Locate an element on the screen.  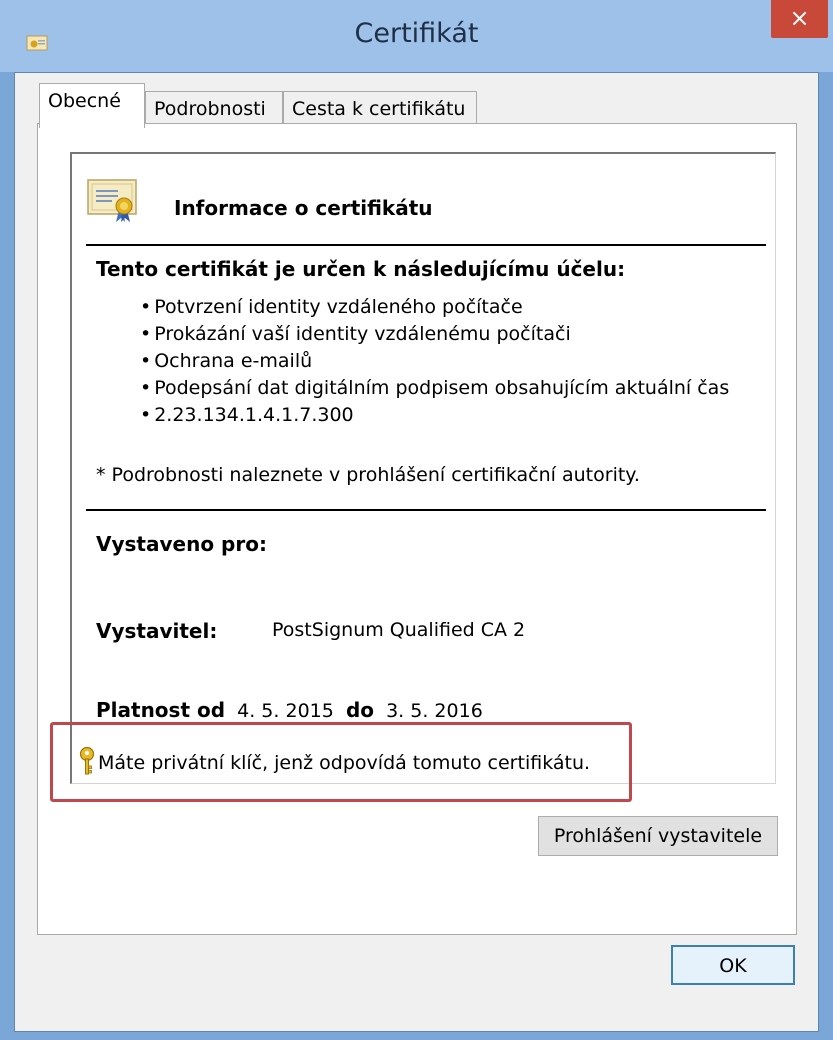
valid-to-date: 3. 5. 2016 is located at coordinates (434, 711).